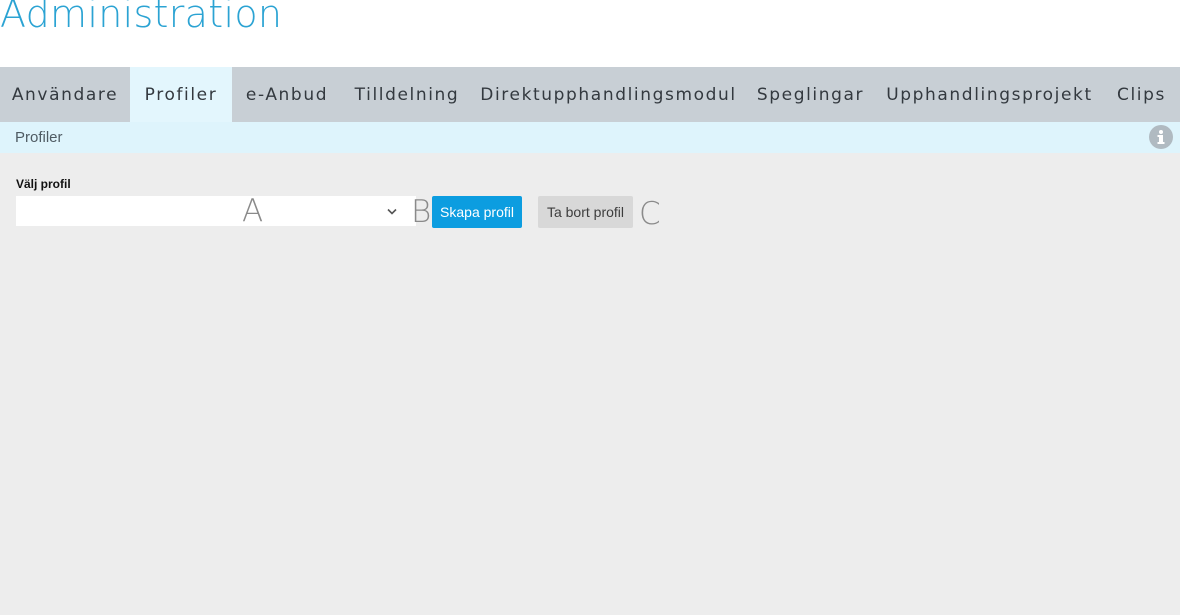  Describe the element at coordinates (608, 94) in the screenshot. I see `tab-direktupphandlingsmodul: Direktupphandlingsmodul` at that location.